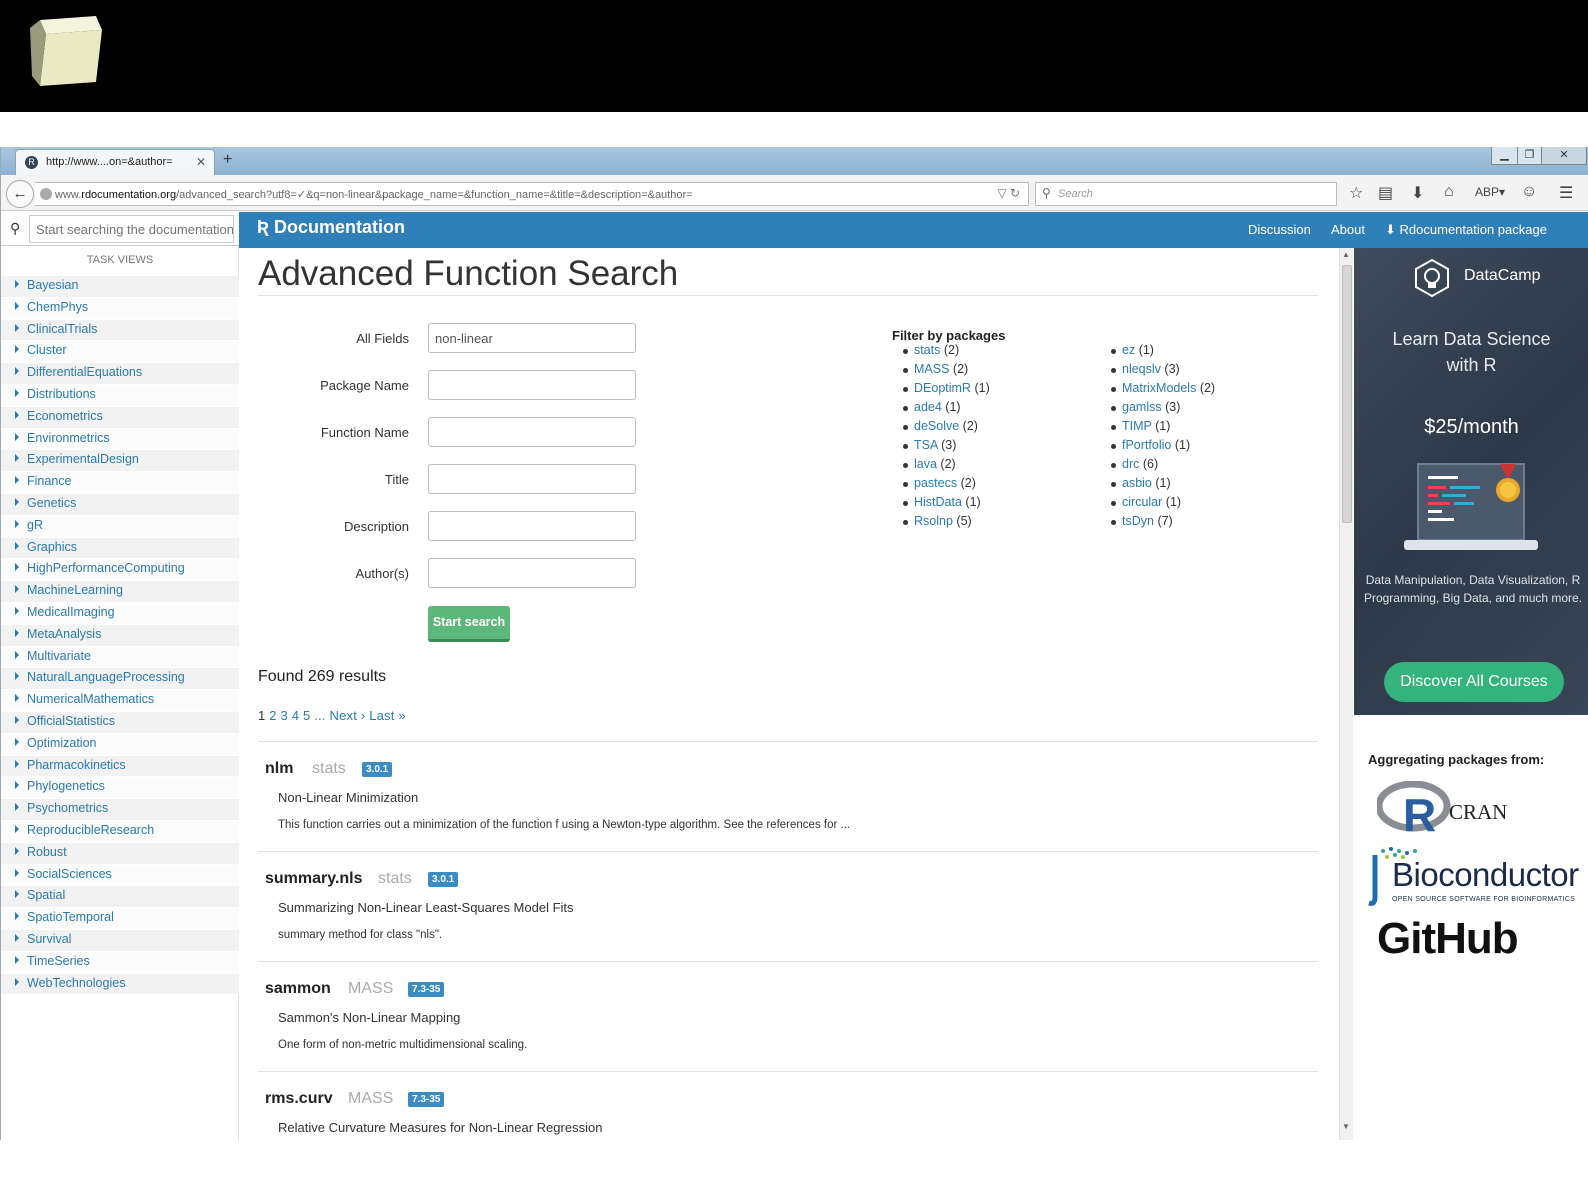 The height and width of the screenshot is (1190, 1588). I want to click on task-view-item: ClinicalTrials, so click(120, 330).